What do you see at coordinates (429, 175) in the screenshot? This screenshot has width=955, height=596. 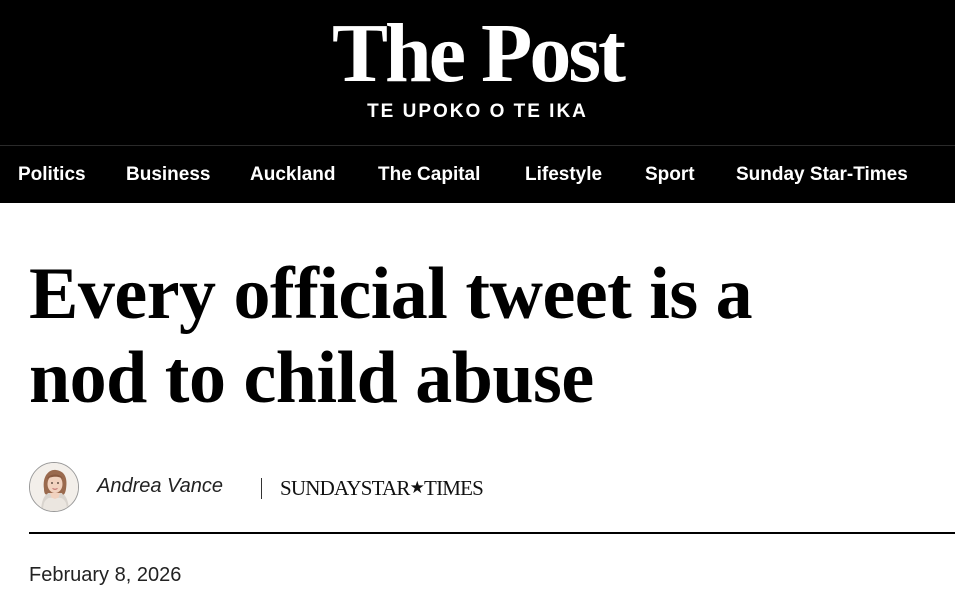 I see `nav-item-the-capital: The Capital` at bounding box center [429, 175].